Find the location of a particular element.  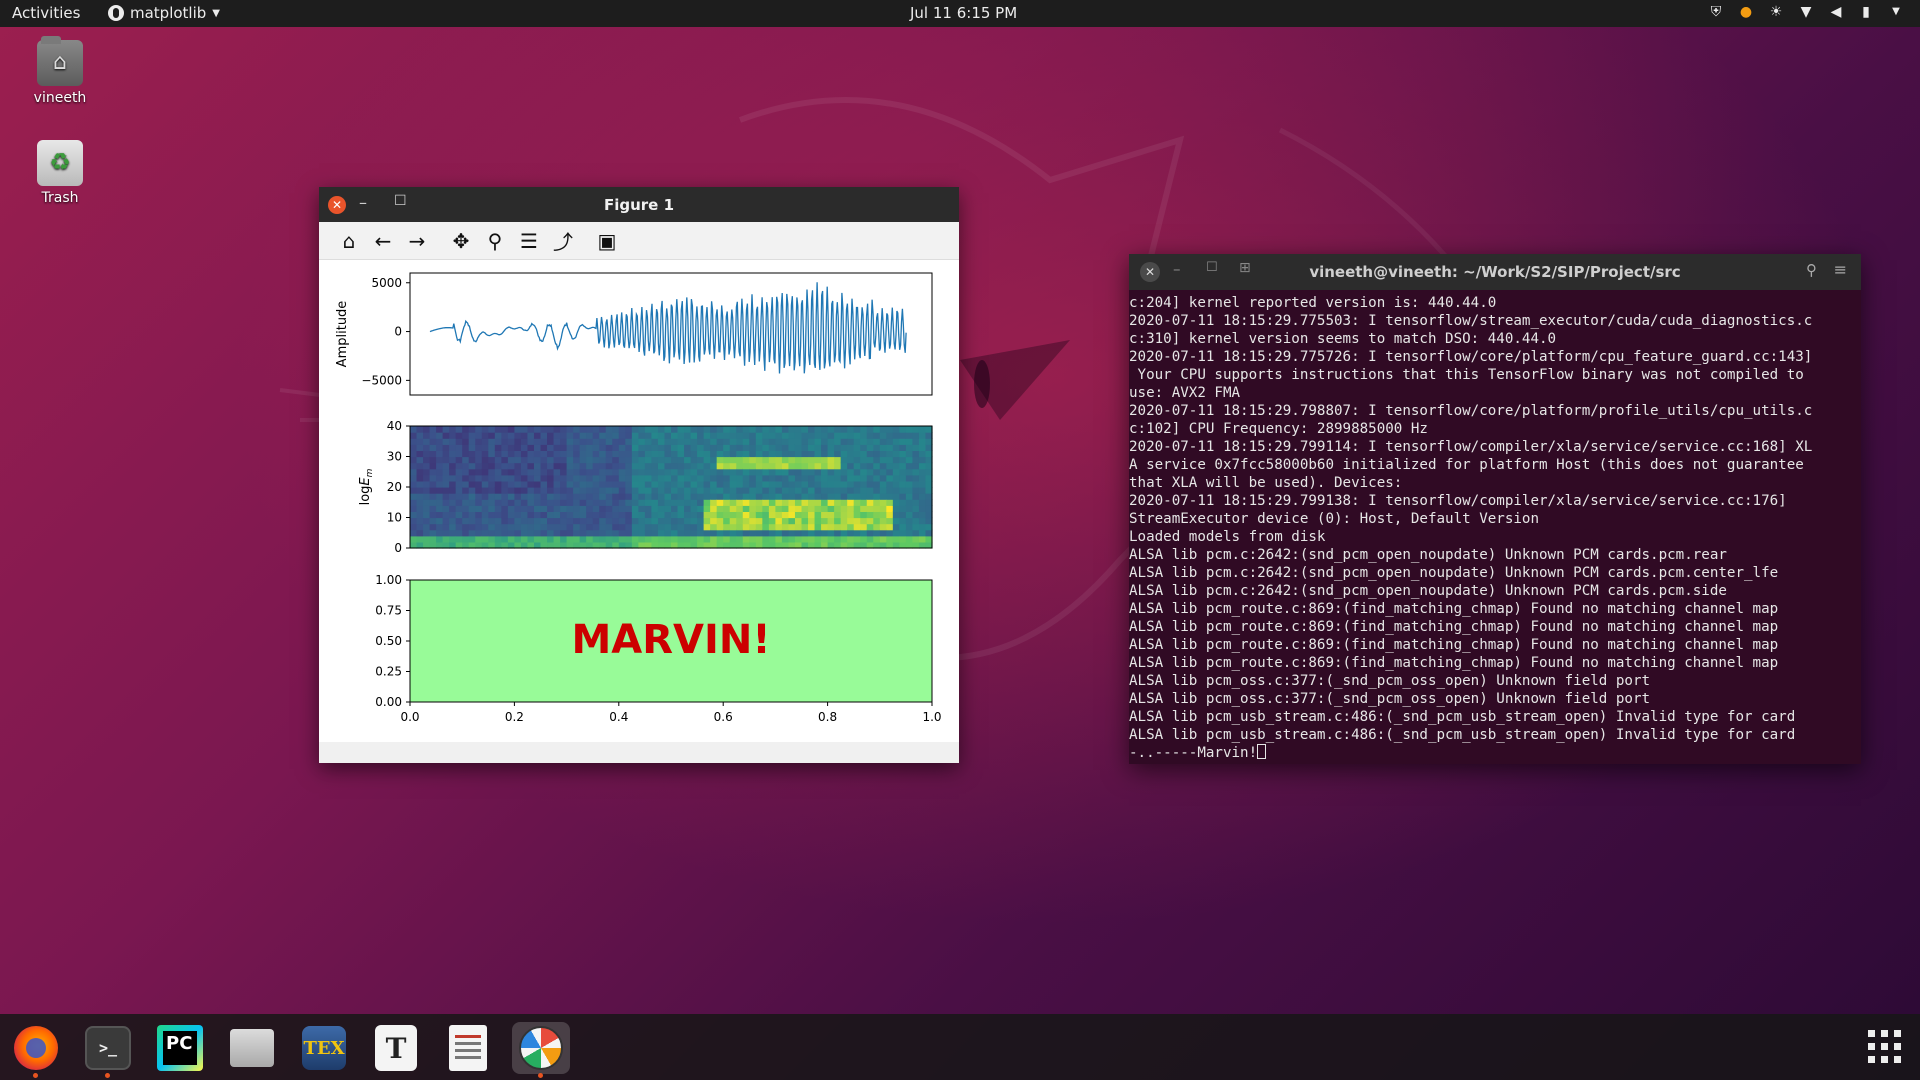

dock-item-matplotlib is located at coordinates (541, 1050).